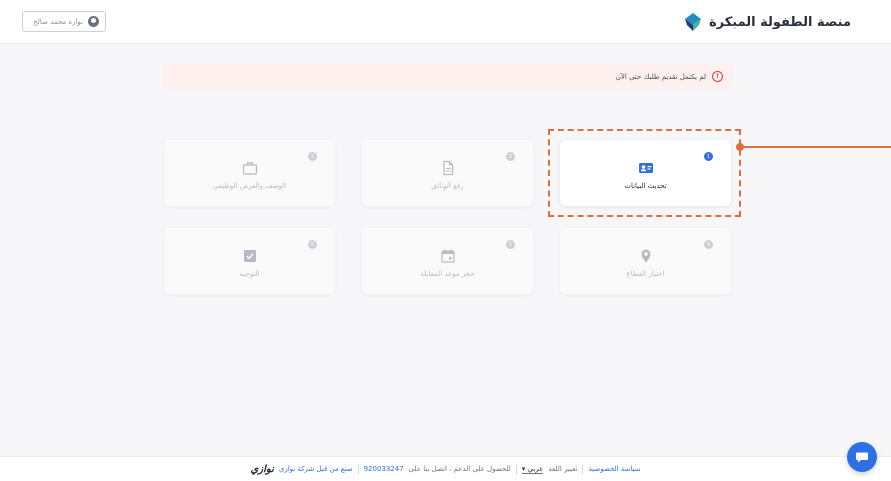 The width and height of the screenshot is (891, 481). What do you see at coordinates (447, 274) in the screenshot?
I see `step-label: حجز موعد المقابلة` at bounding box center [447, 274].